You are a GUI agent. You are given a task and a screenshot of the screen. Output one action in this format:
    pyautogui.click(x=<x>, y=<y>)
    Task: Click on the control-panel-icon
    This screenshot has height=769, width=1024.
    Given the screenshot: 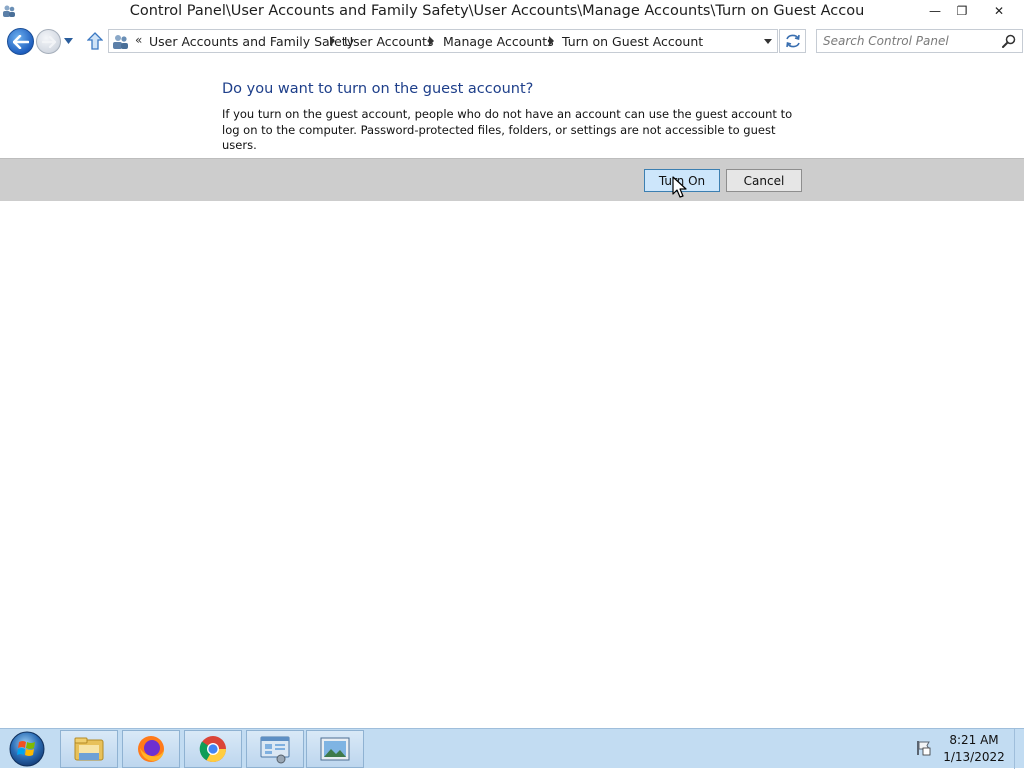 What is the action you would take?
    pyautogui.click(x=120, y=42)
    